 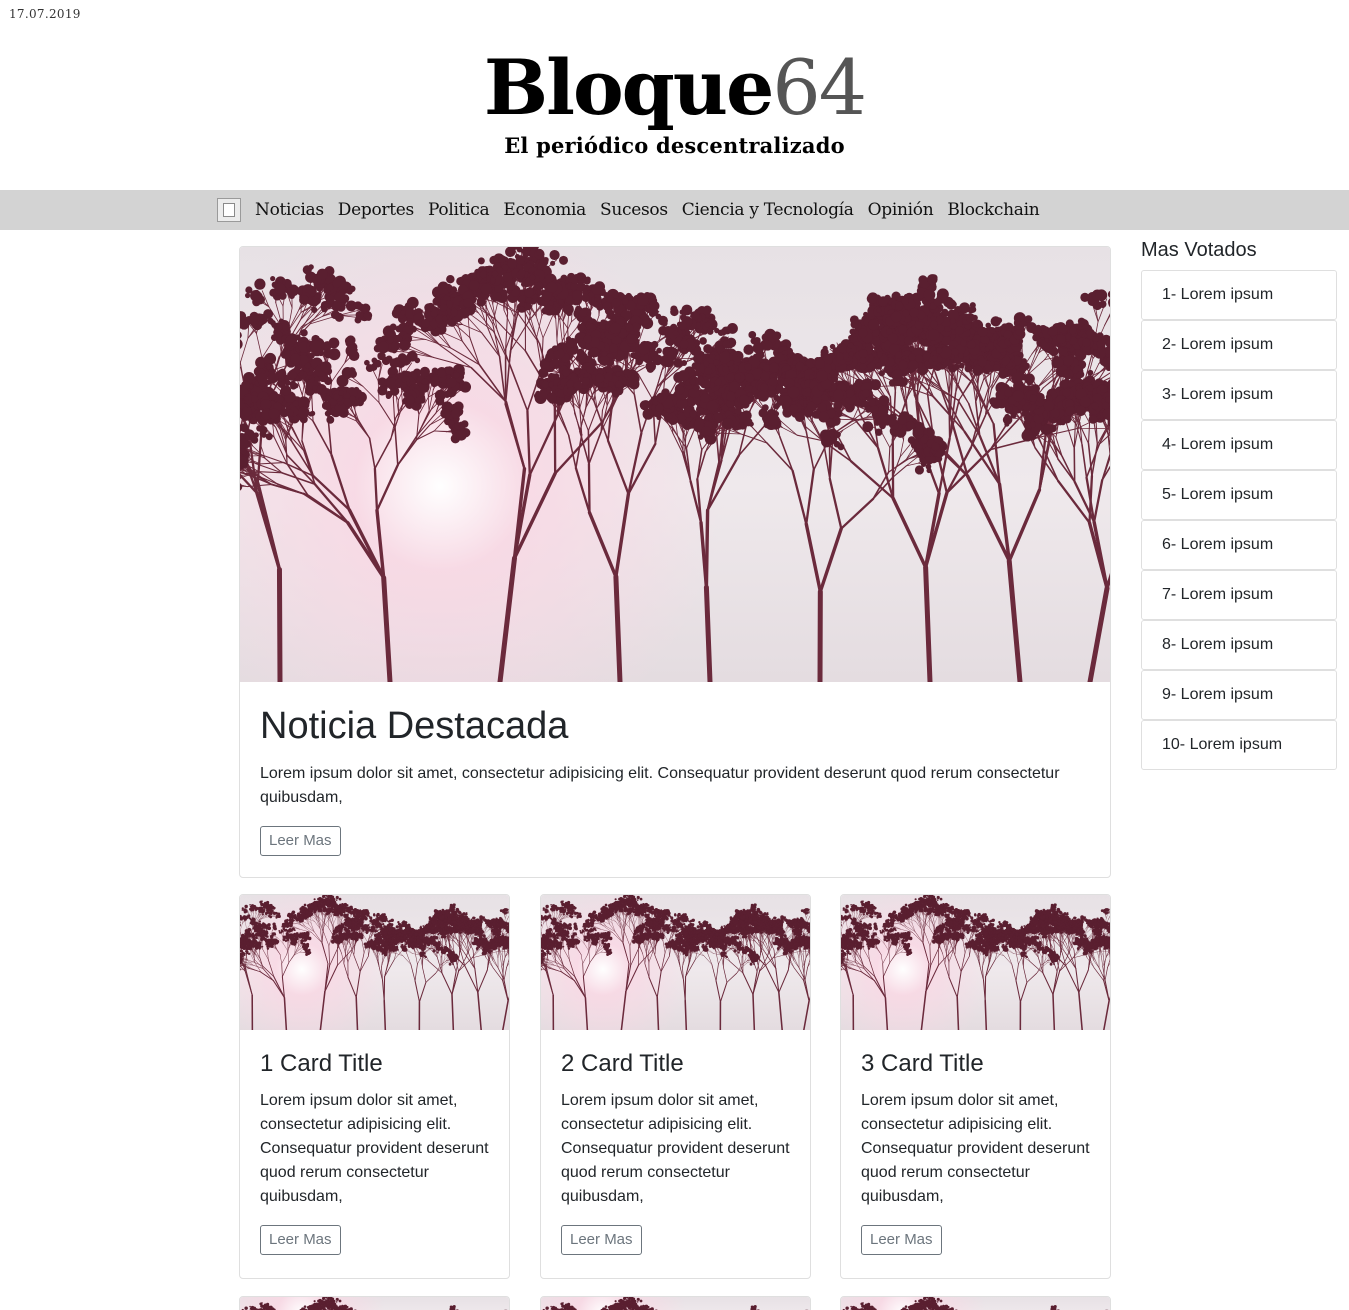 What do you see at coordinates (1239, 445) in the screenshot?
I see `list-item: 4- Lorem ipsum` at bounding box center [1239, 445].